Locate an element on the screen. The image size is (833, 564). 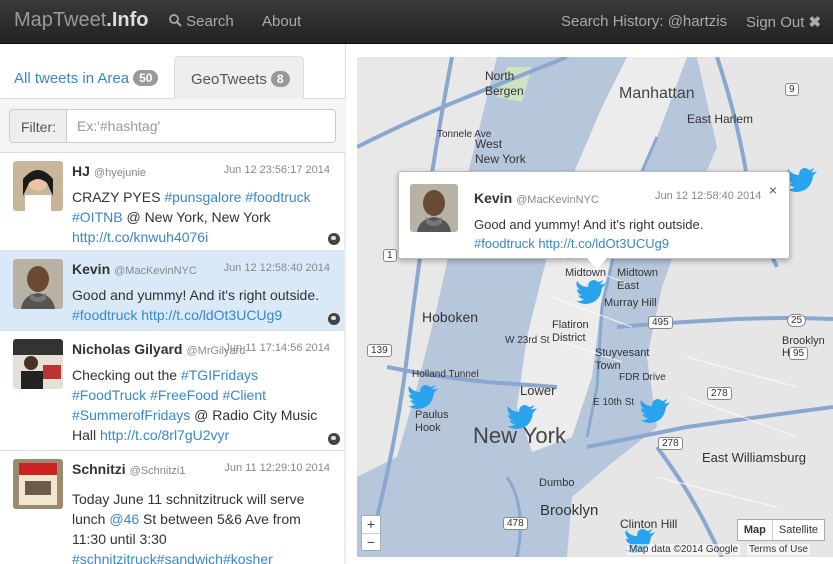
popup-date: Jun 12 12:58:40 2014 is located at coordinates (708, 196).